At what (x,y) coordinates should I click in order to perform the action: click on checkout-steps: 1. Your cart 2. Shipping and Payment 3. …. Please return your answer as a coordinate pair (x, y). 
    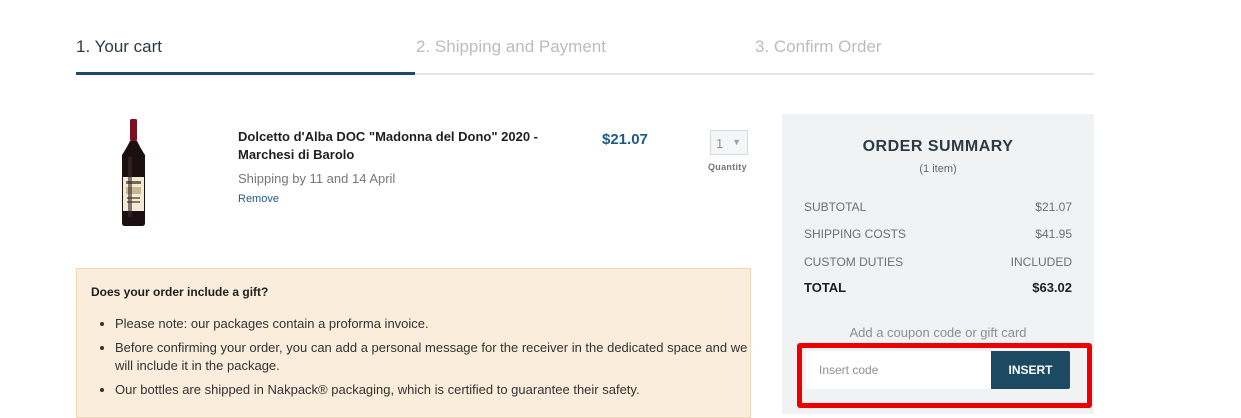
    Looking at the image, I should click on (585, 37).